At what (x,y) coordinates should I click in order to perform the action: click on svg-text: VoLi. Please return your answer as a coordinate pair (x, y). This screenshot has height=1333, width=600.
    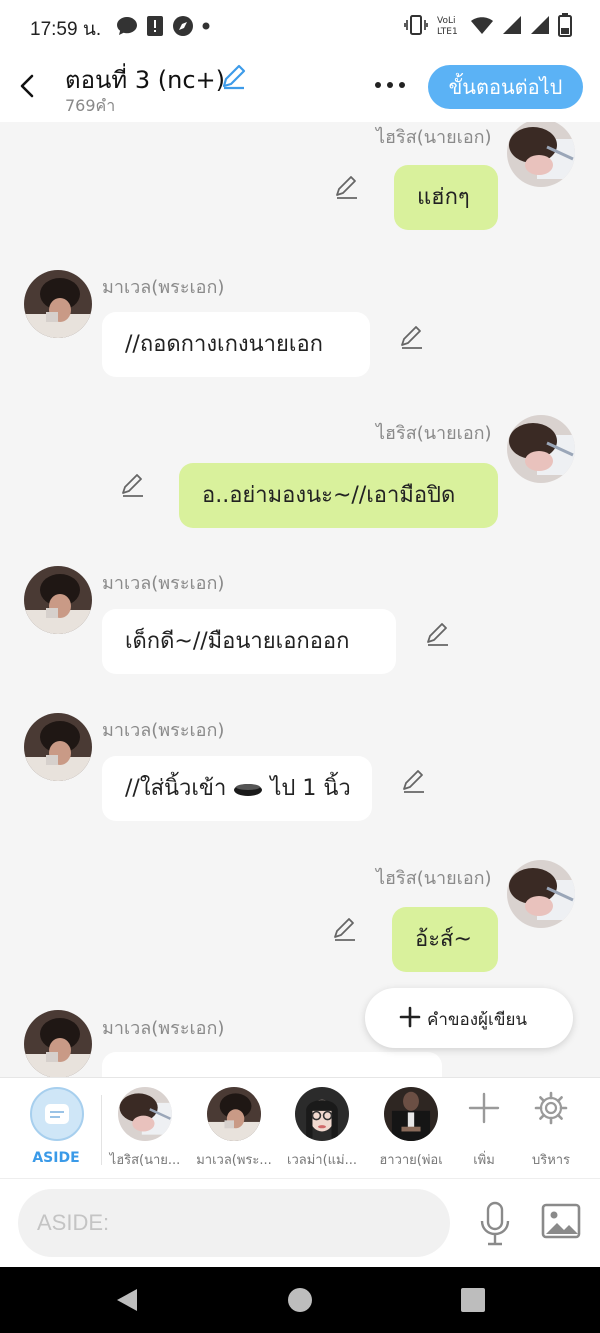
    Looking at the image, I should click on (446, 21).